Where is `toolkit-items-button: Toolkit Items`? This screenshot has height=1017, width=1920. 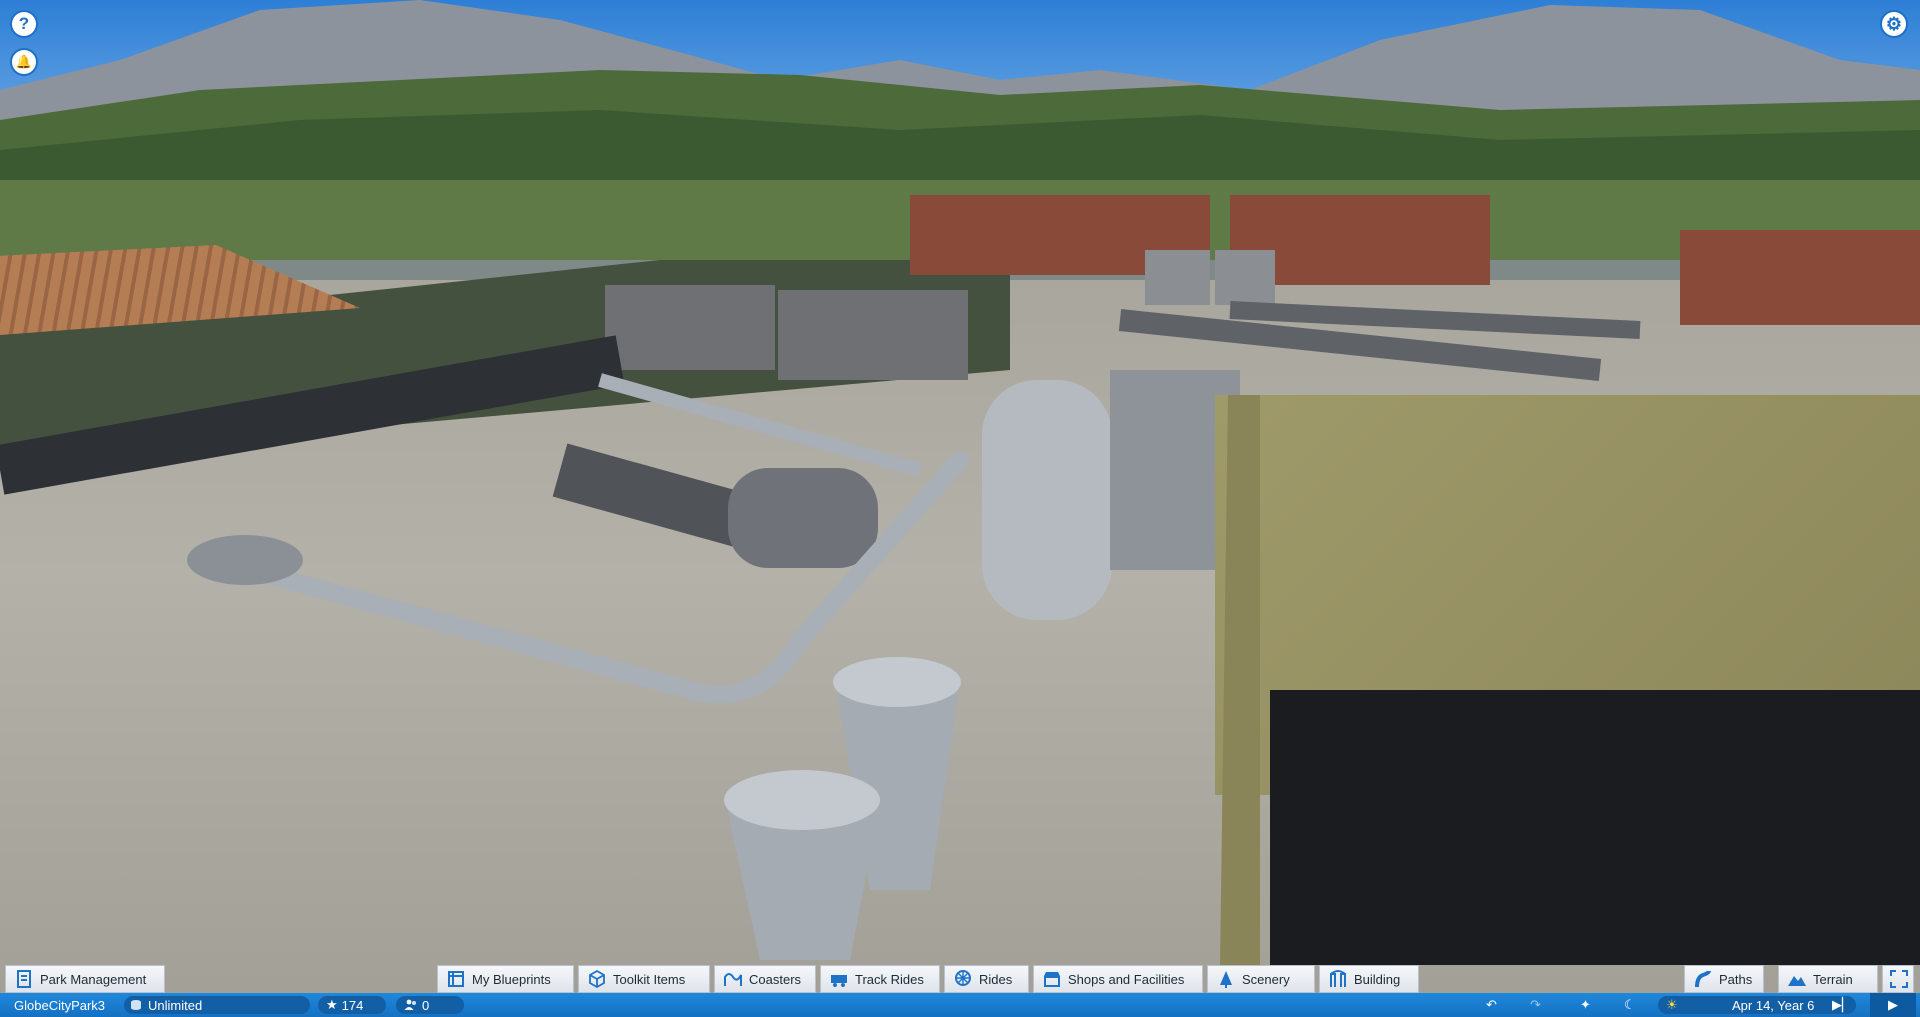 toolkit-items-button: Toolkit Items is located at coordinates (644, 979).